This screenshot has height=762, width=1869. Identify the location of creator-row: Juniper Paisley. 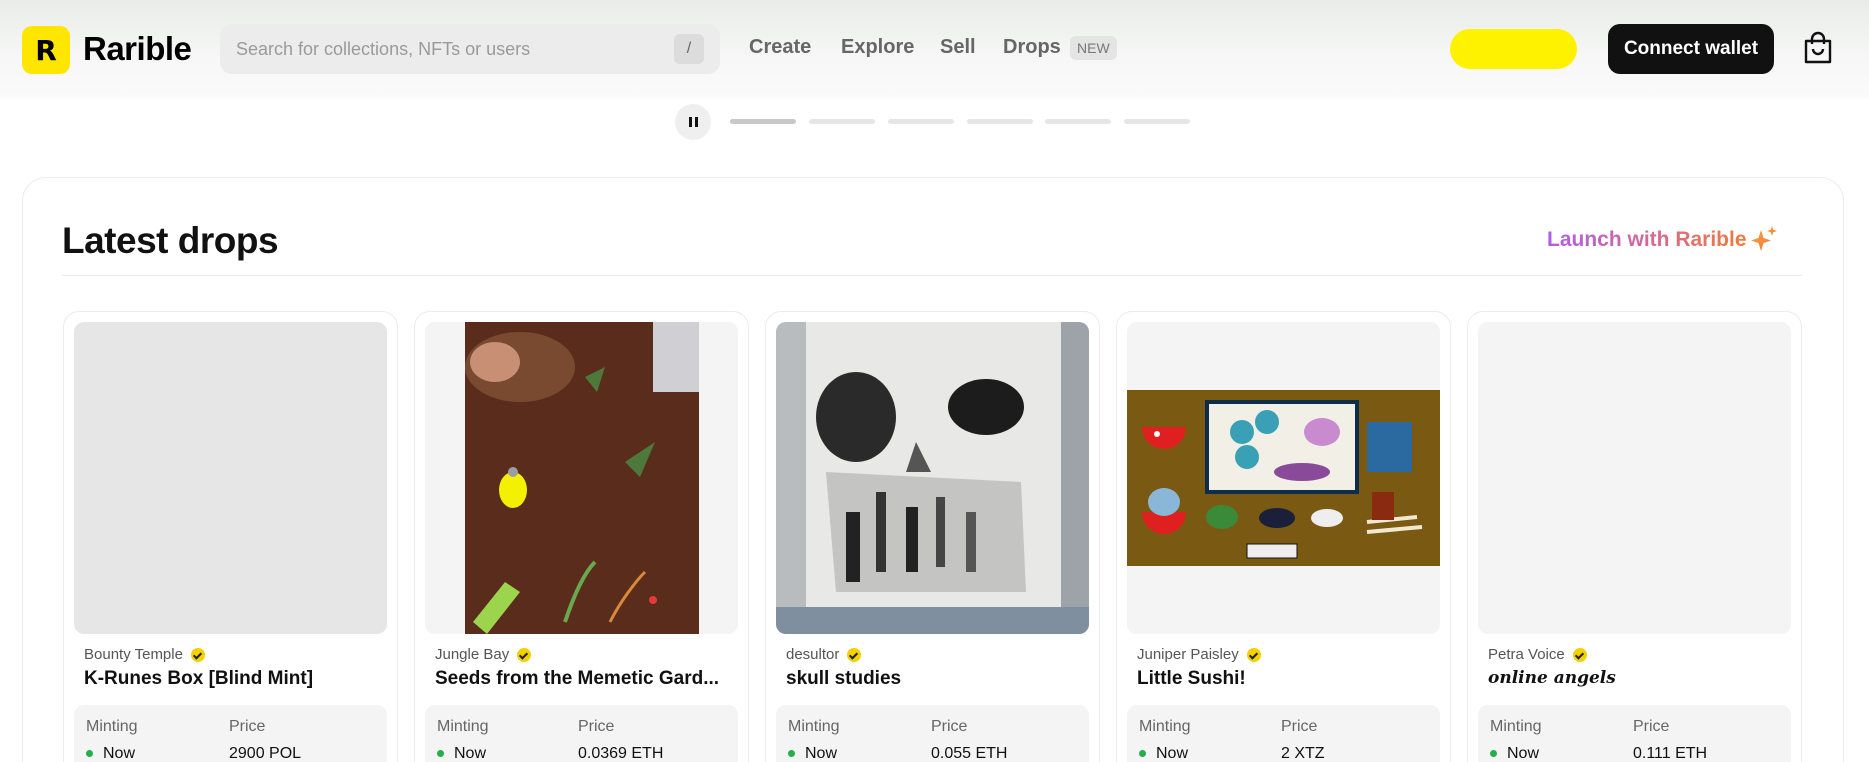
(1199, 654).